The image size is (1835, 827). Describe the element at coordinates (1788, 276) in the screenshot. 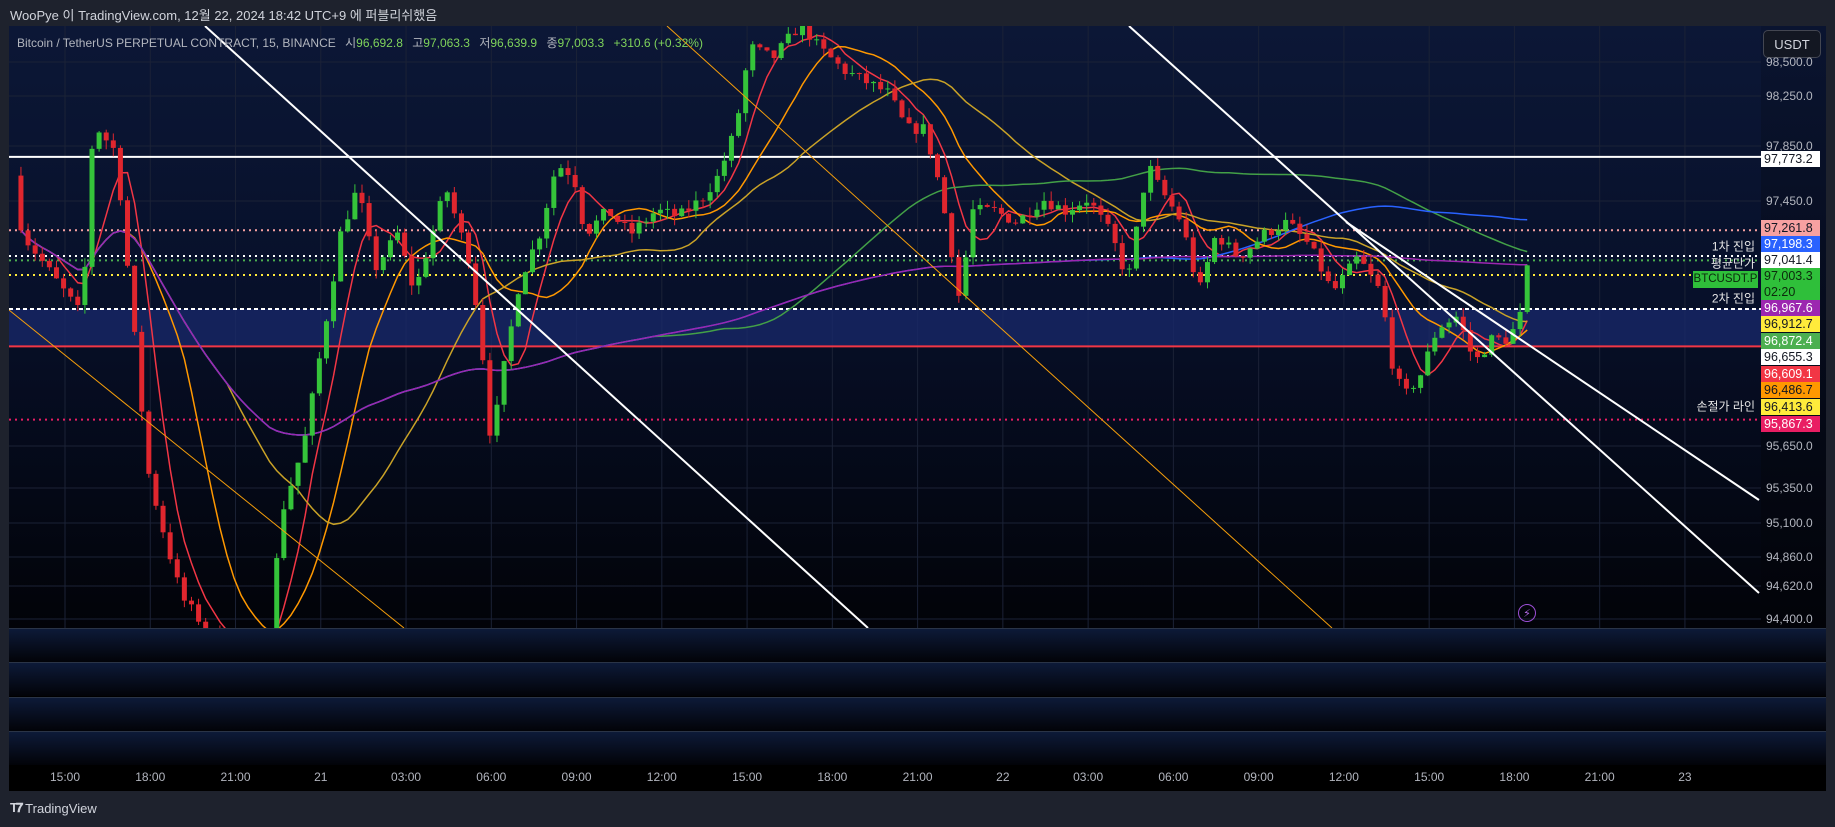

I see `price-label-text: 97,003.3` at that location.